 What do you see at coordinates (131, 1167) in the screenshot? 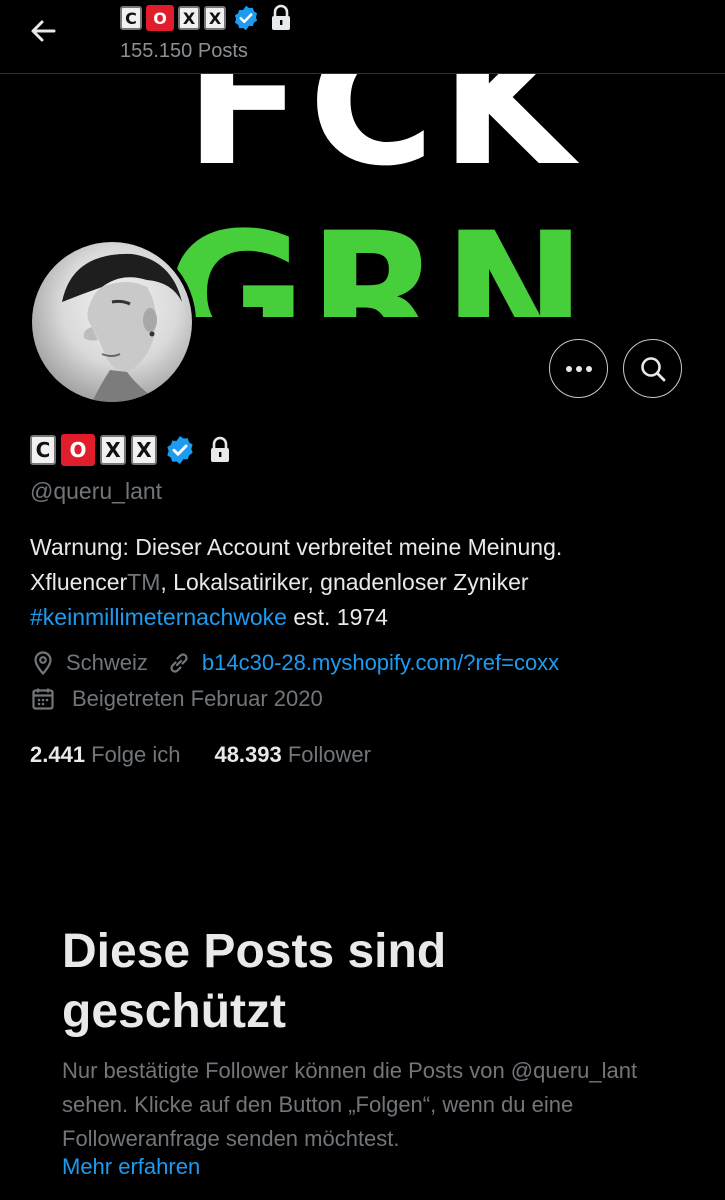
I see `learn-more-link: Mehr erfahren` at bounding box center [131, 1167].